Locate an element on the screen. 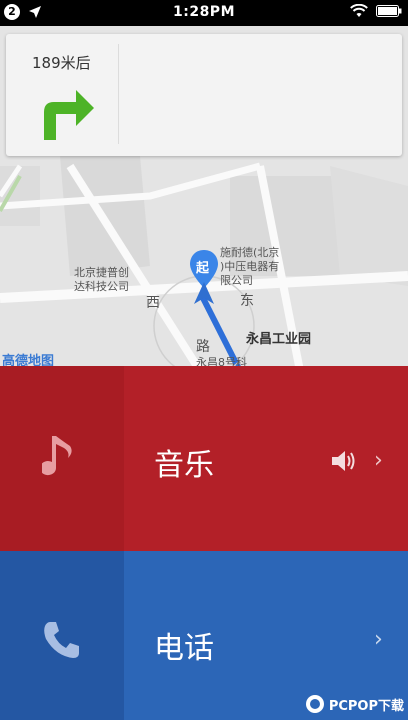 The width and height of the screenshot is (408, 720). battery-icon is located at coordinates (389, 11).